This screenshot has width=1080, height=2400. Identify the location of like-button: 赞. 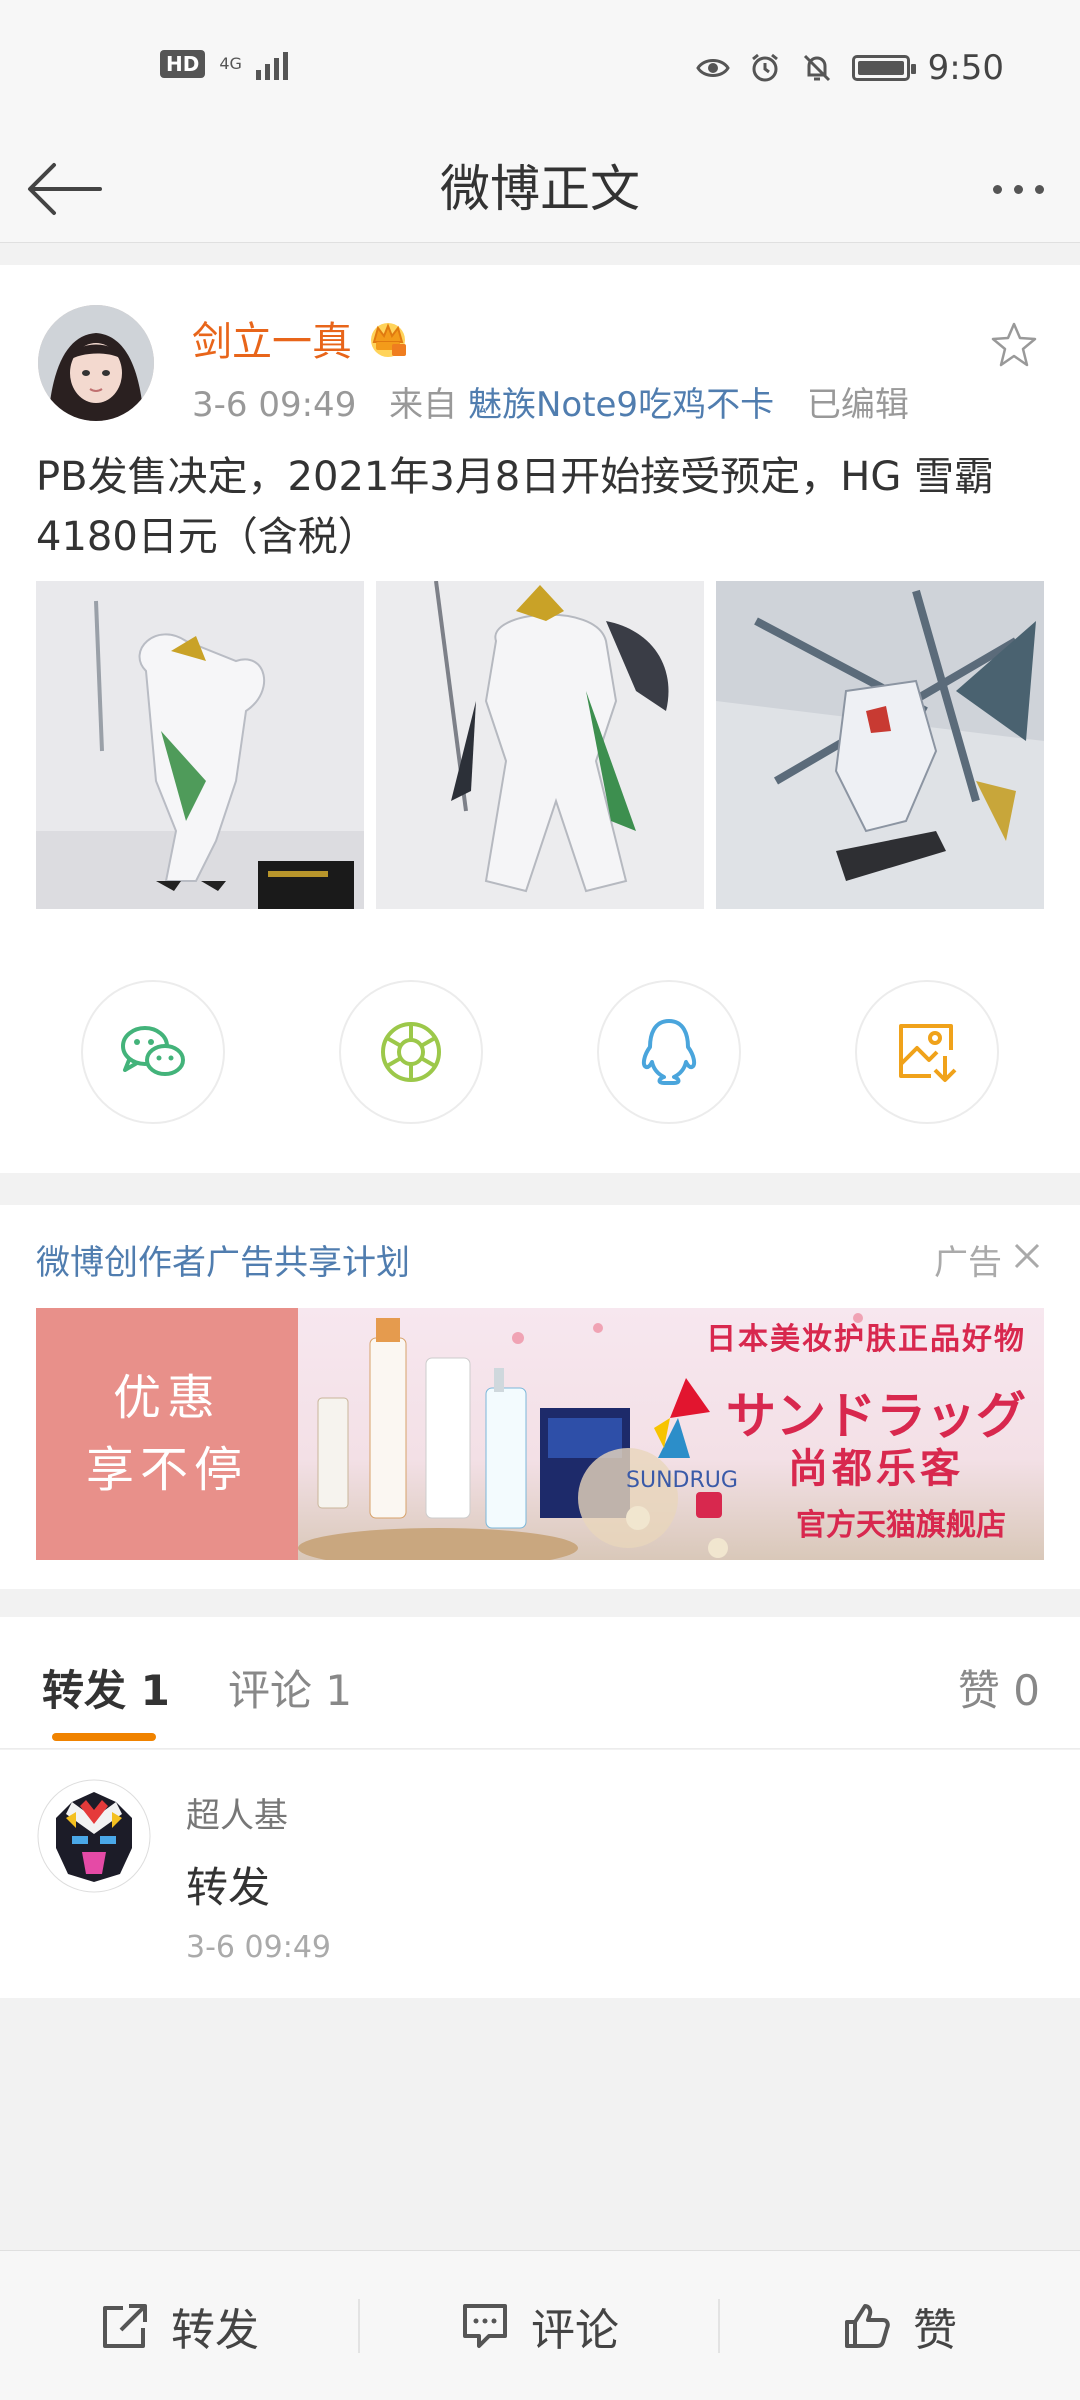
(899, 2325).